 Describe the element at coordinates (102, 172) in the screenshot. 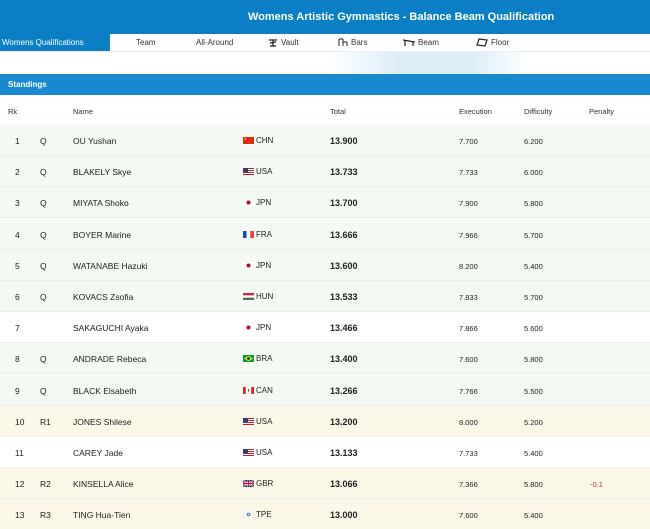

I see `athlete-name: BLAKELY Skye` at that location.